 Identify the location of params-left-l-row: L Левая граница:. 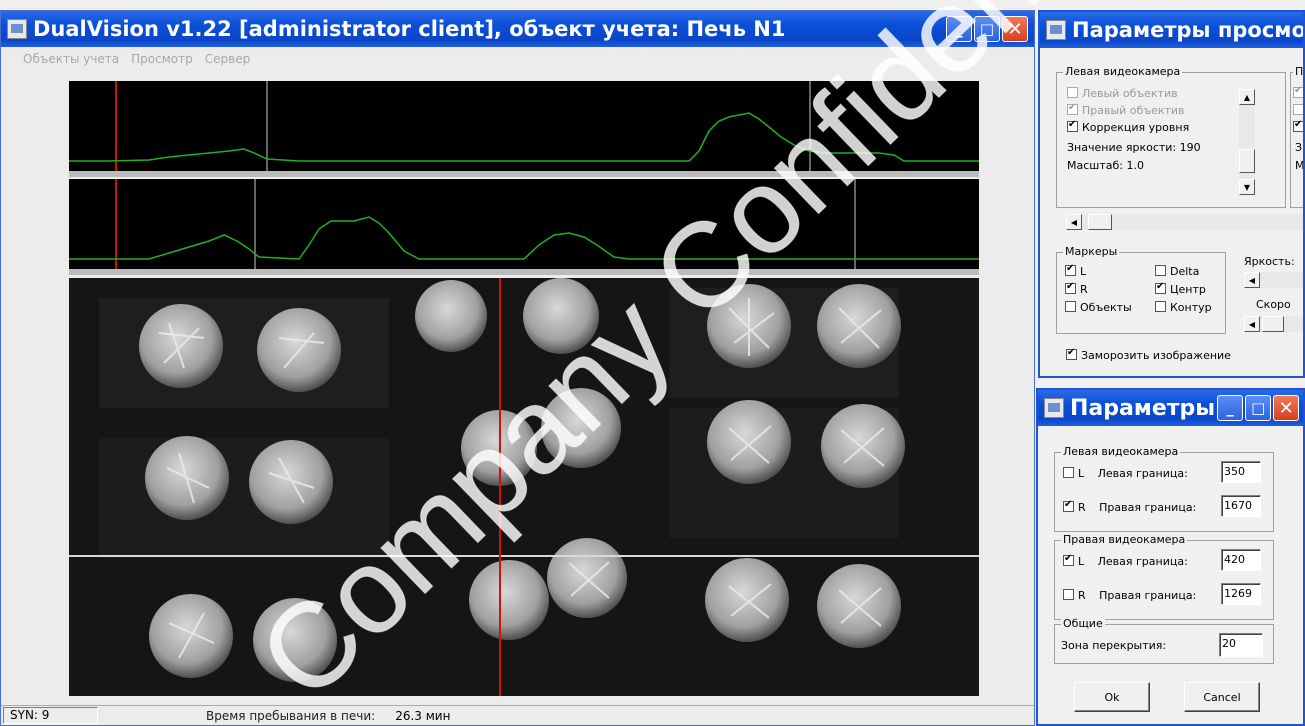
(1125, 473).